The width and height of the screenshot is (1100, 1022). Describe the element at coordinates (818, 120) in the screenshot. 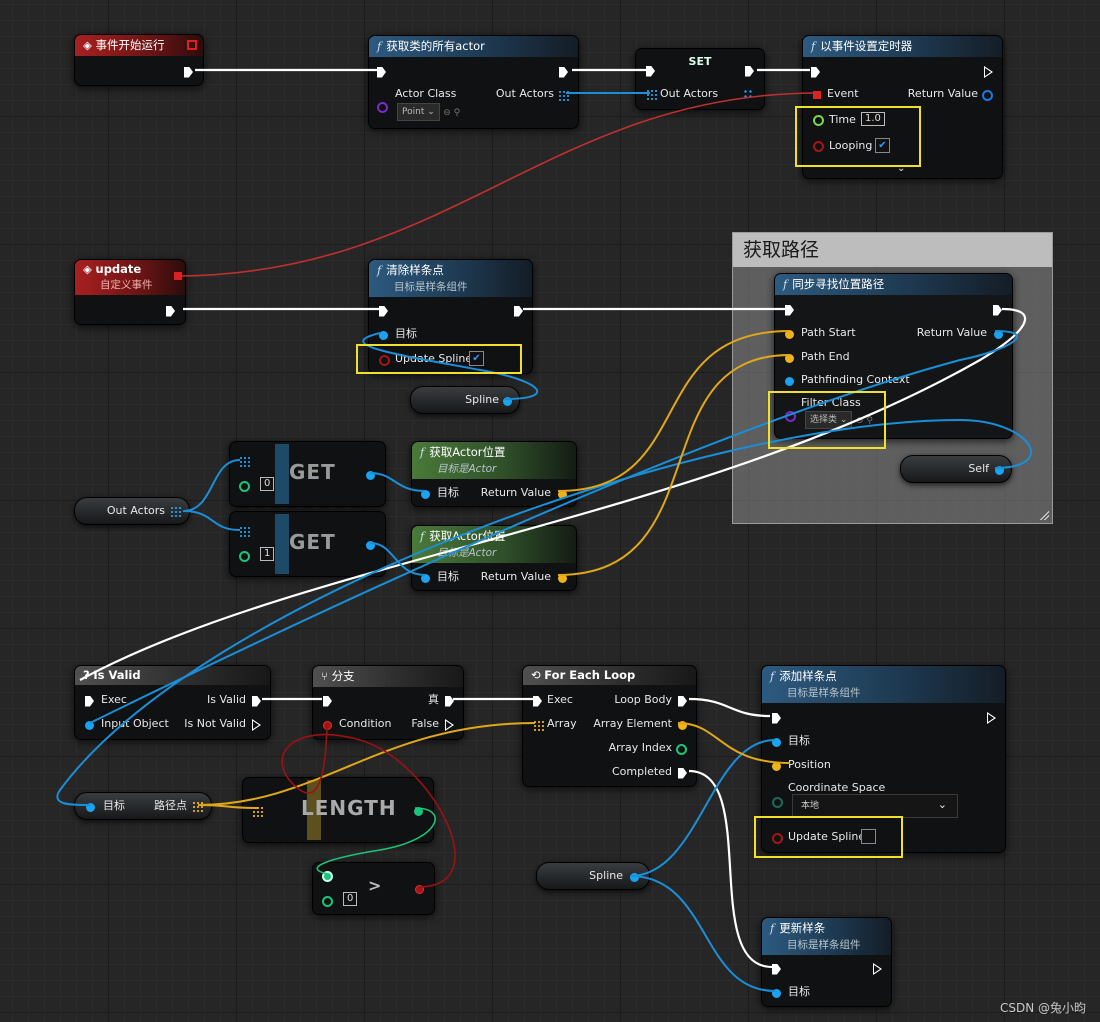

I see `time-pin` at that location.